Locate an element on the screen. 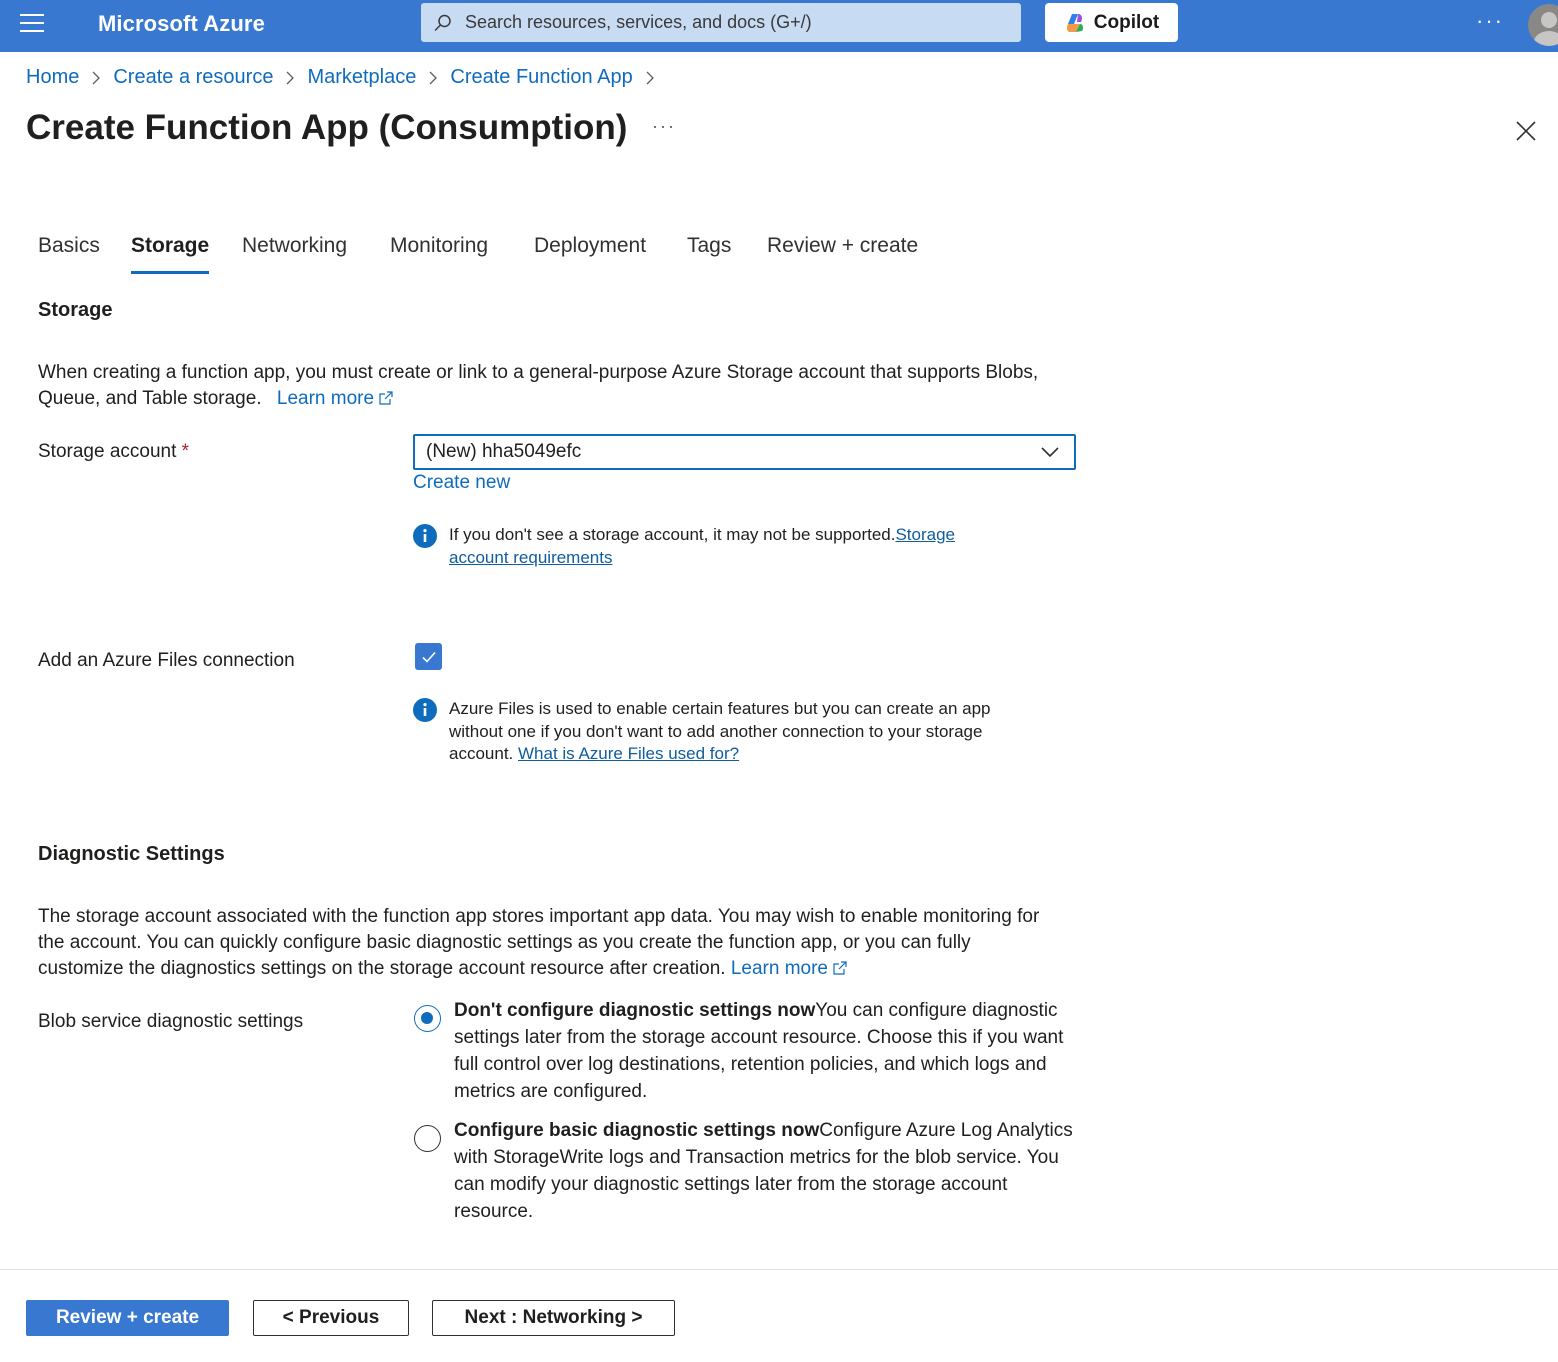  storage-account-dropdown: (New) hha5049efc is located at coordinates (744, 452).